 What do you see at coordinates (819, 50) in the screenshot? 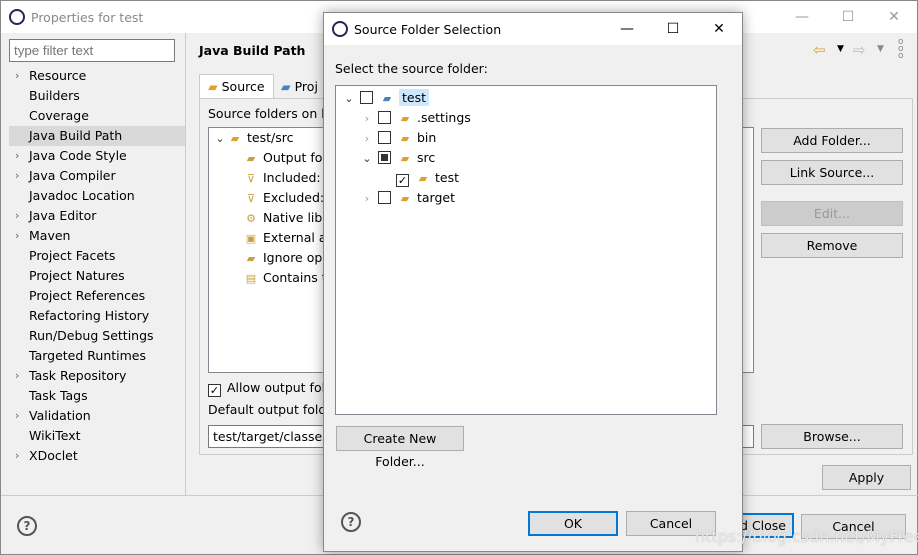
I see `back-icon: ⇦` at bounding box center [819, 50].